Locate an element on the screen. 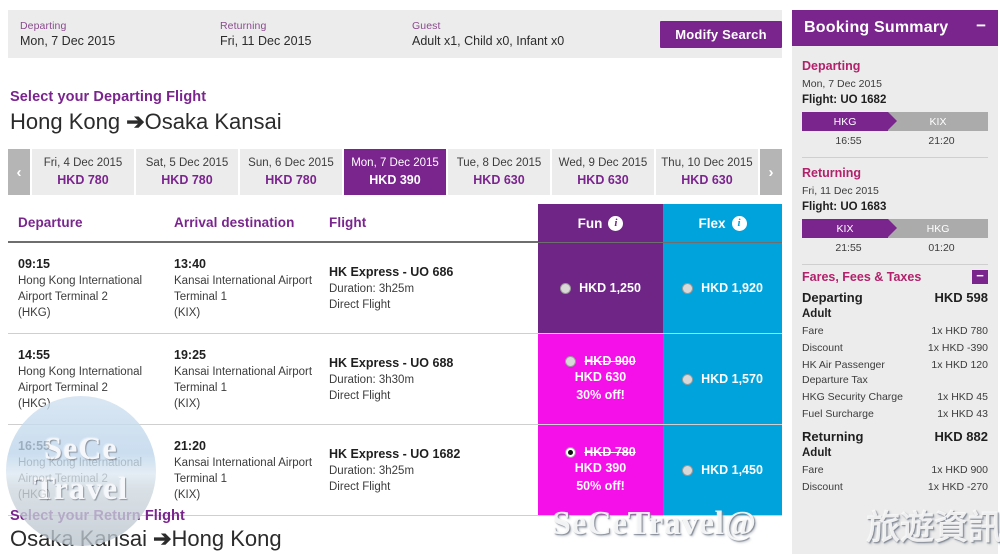 This screenshot has height=554, width=1000. summary-returning-arr-time: 01:20 is located at coordinates (941, 248).